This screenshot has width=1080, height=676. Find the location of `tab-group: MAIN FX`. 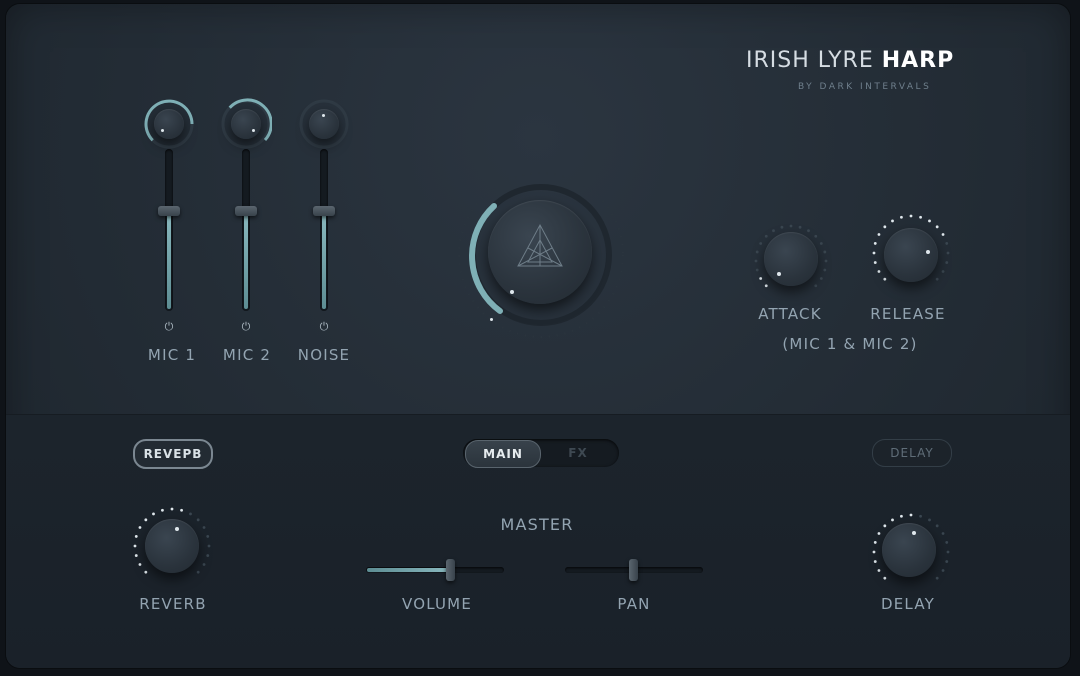

tab-group: MAIN FX is located at coordinates (541, 453).